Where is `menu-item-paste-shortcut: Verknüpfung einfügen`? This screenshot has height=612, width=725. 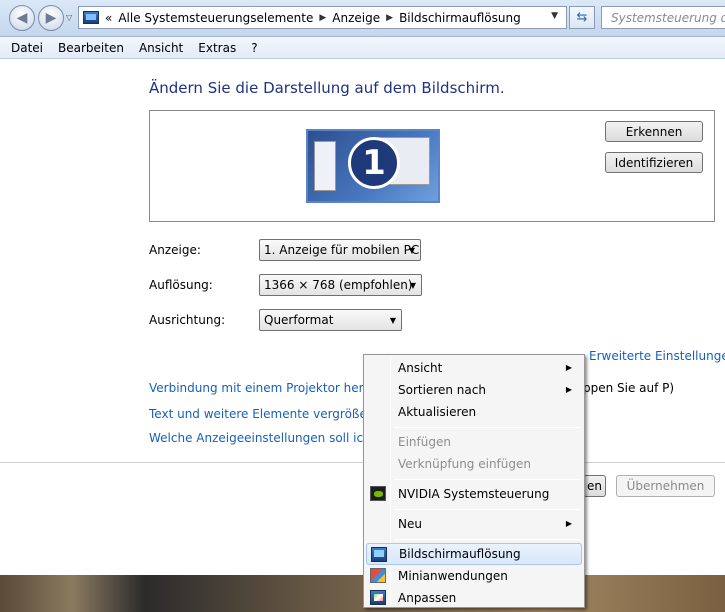
menu-item-paste-shortcut: Verknüpfung einfügen is located at coordinates (474, 464).